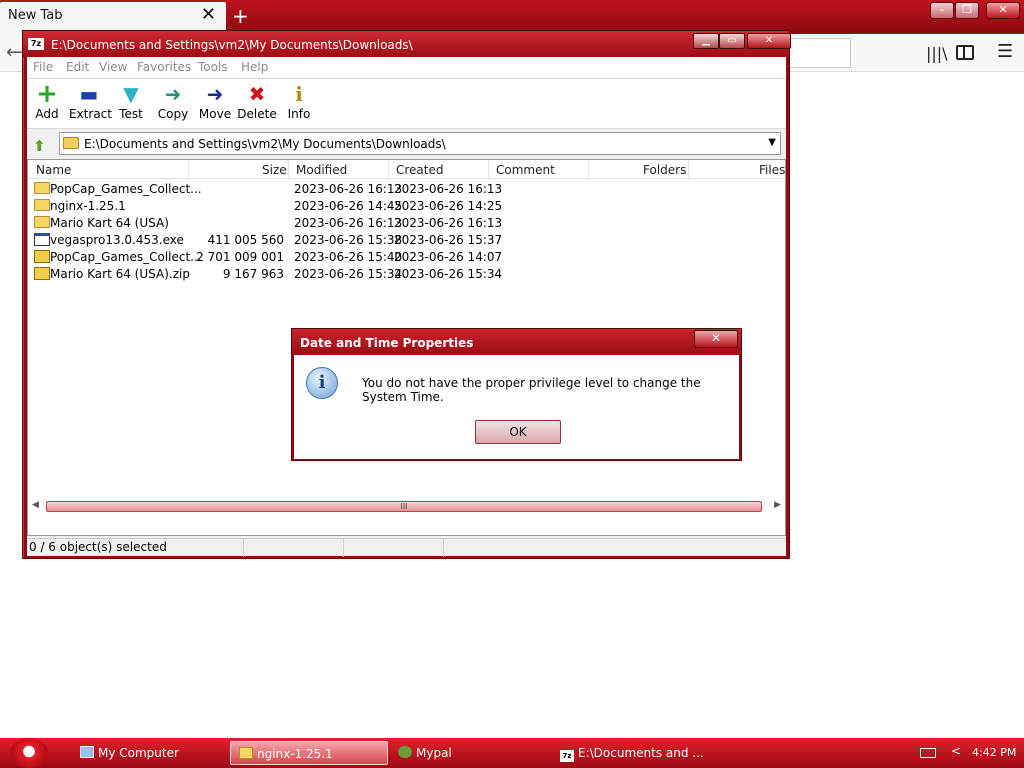  I want to click on taskbar-label: Mypal, so click(434, 753).